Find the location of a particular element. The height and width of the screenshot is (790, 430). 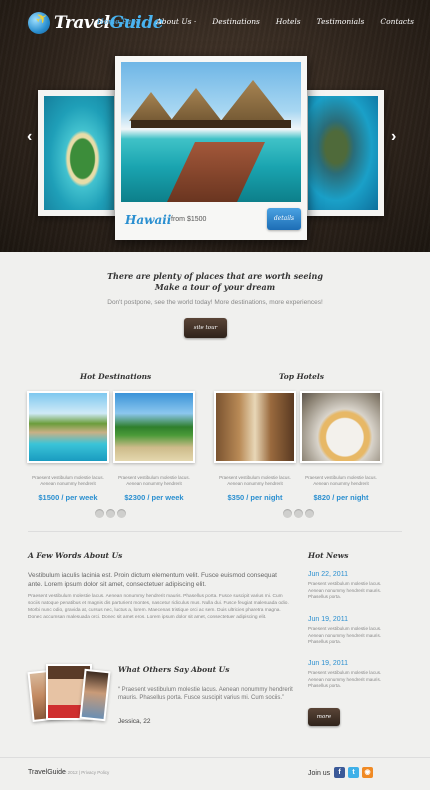

featured-photo is located at coordinates (211, 132).